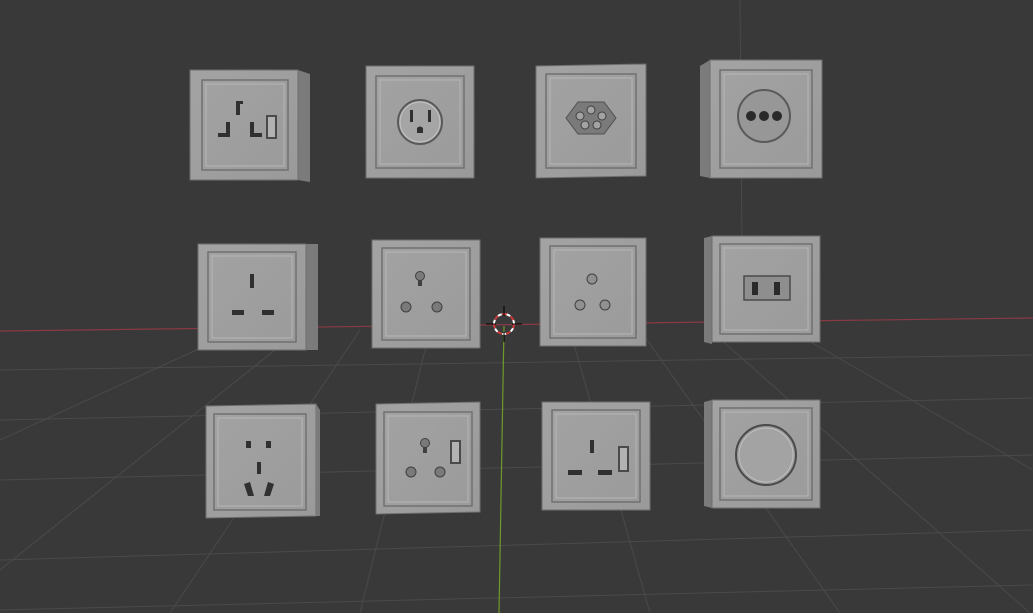 This screenshot has width=1033, height=613. I want to click on outlet-type-g-switched, so click(249, 125).